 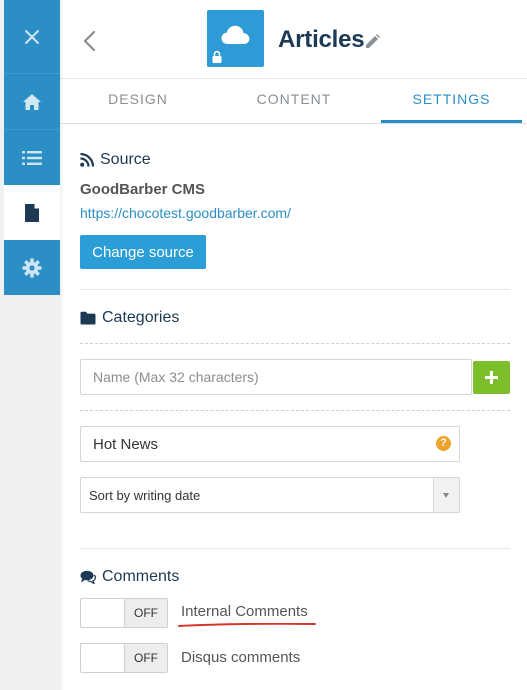 What do you see at coordinates (373, 41) in the screenshot?
I see `pencil-icon` at bounding box center [373, 41].